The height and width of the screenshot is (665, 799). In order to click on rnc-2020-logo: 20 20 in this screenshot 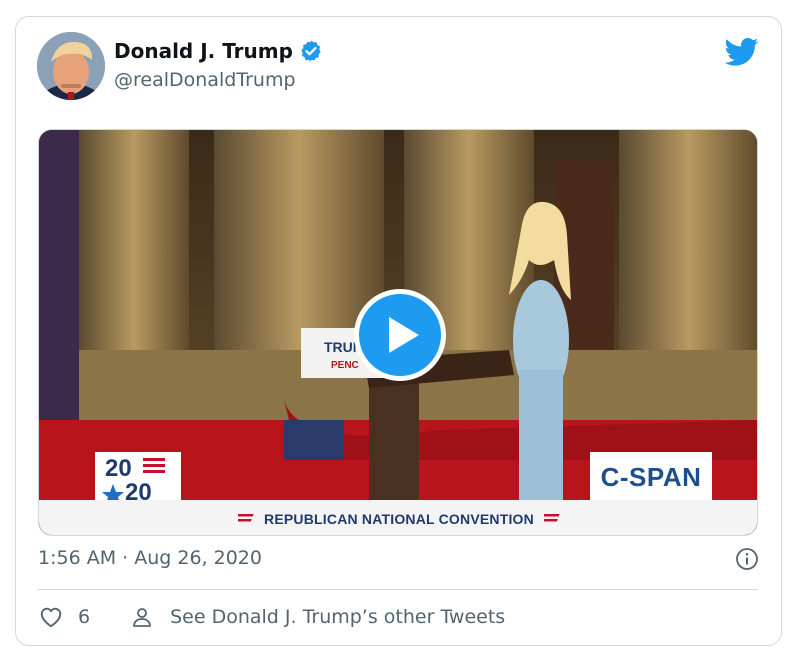, I will do `click(138, 479)`.